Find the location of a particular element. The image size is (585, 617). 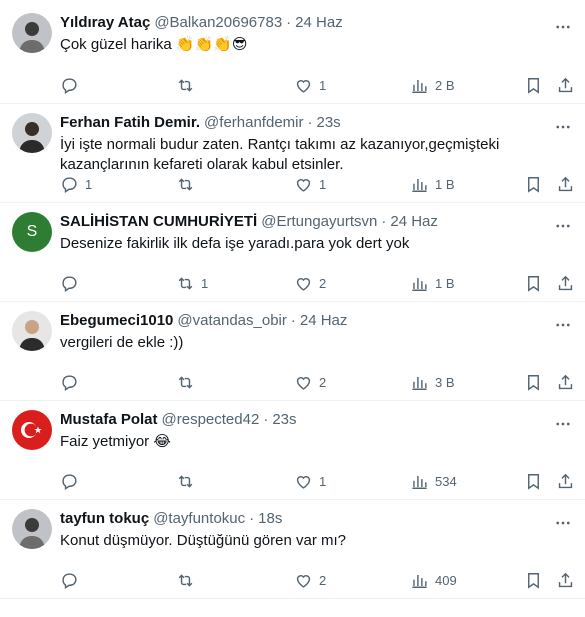

like-count: 2 is located at coordinates (323, 382).